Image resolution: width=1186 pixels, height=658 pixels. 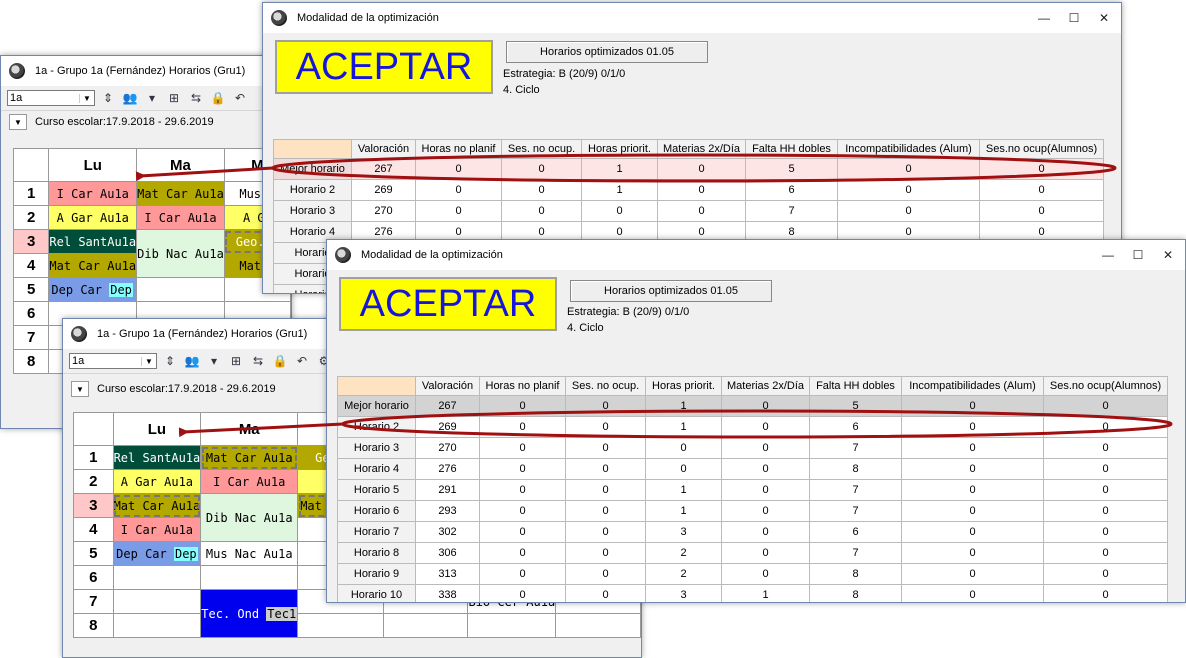 What do you see at coordinates (752, 593) in the screenshot?
I see `table-row: Horario 10 338 0 0 3 1 8 0 0` at bounding box center [752, 593].